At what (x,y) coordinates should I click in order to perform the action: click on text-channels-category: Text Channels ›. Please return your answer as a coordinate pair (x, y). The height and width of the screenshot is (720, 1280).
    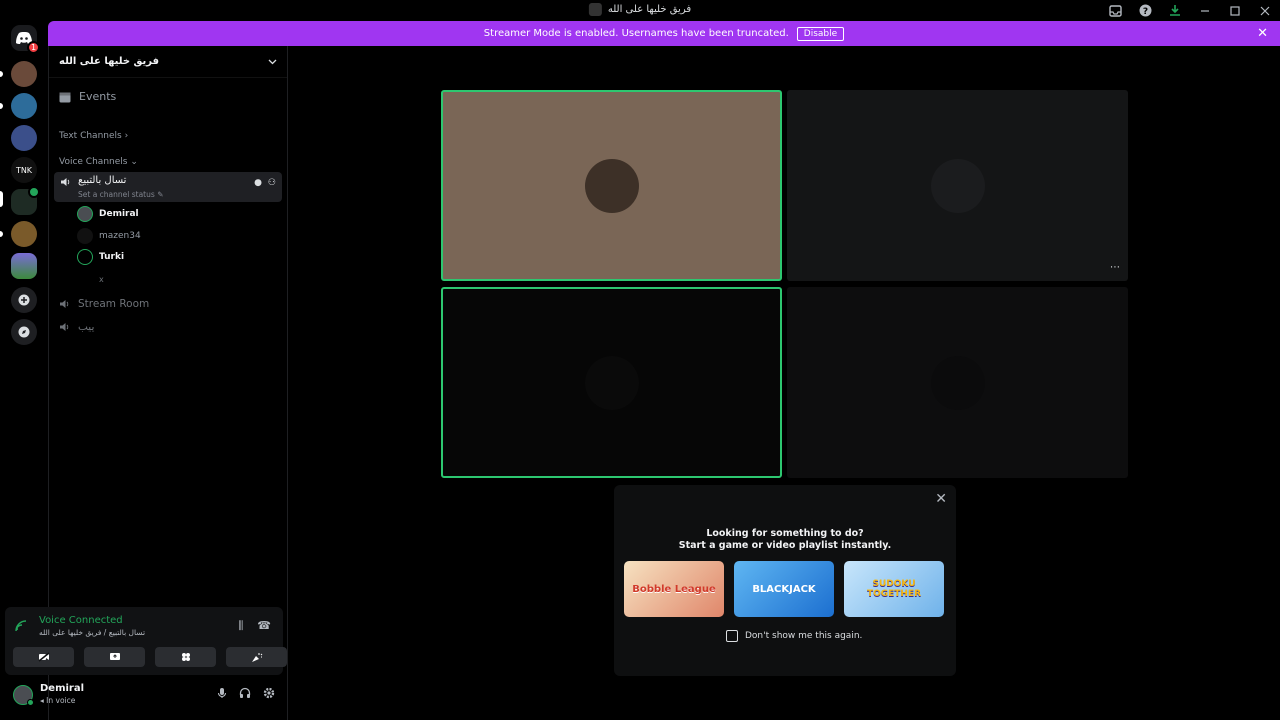
    Looking at the image, I should click on (93, 136).